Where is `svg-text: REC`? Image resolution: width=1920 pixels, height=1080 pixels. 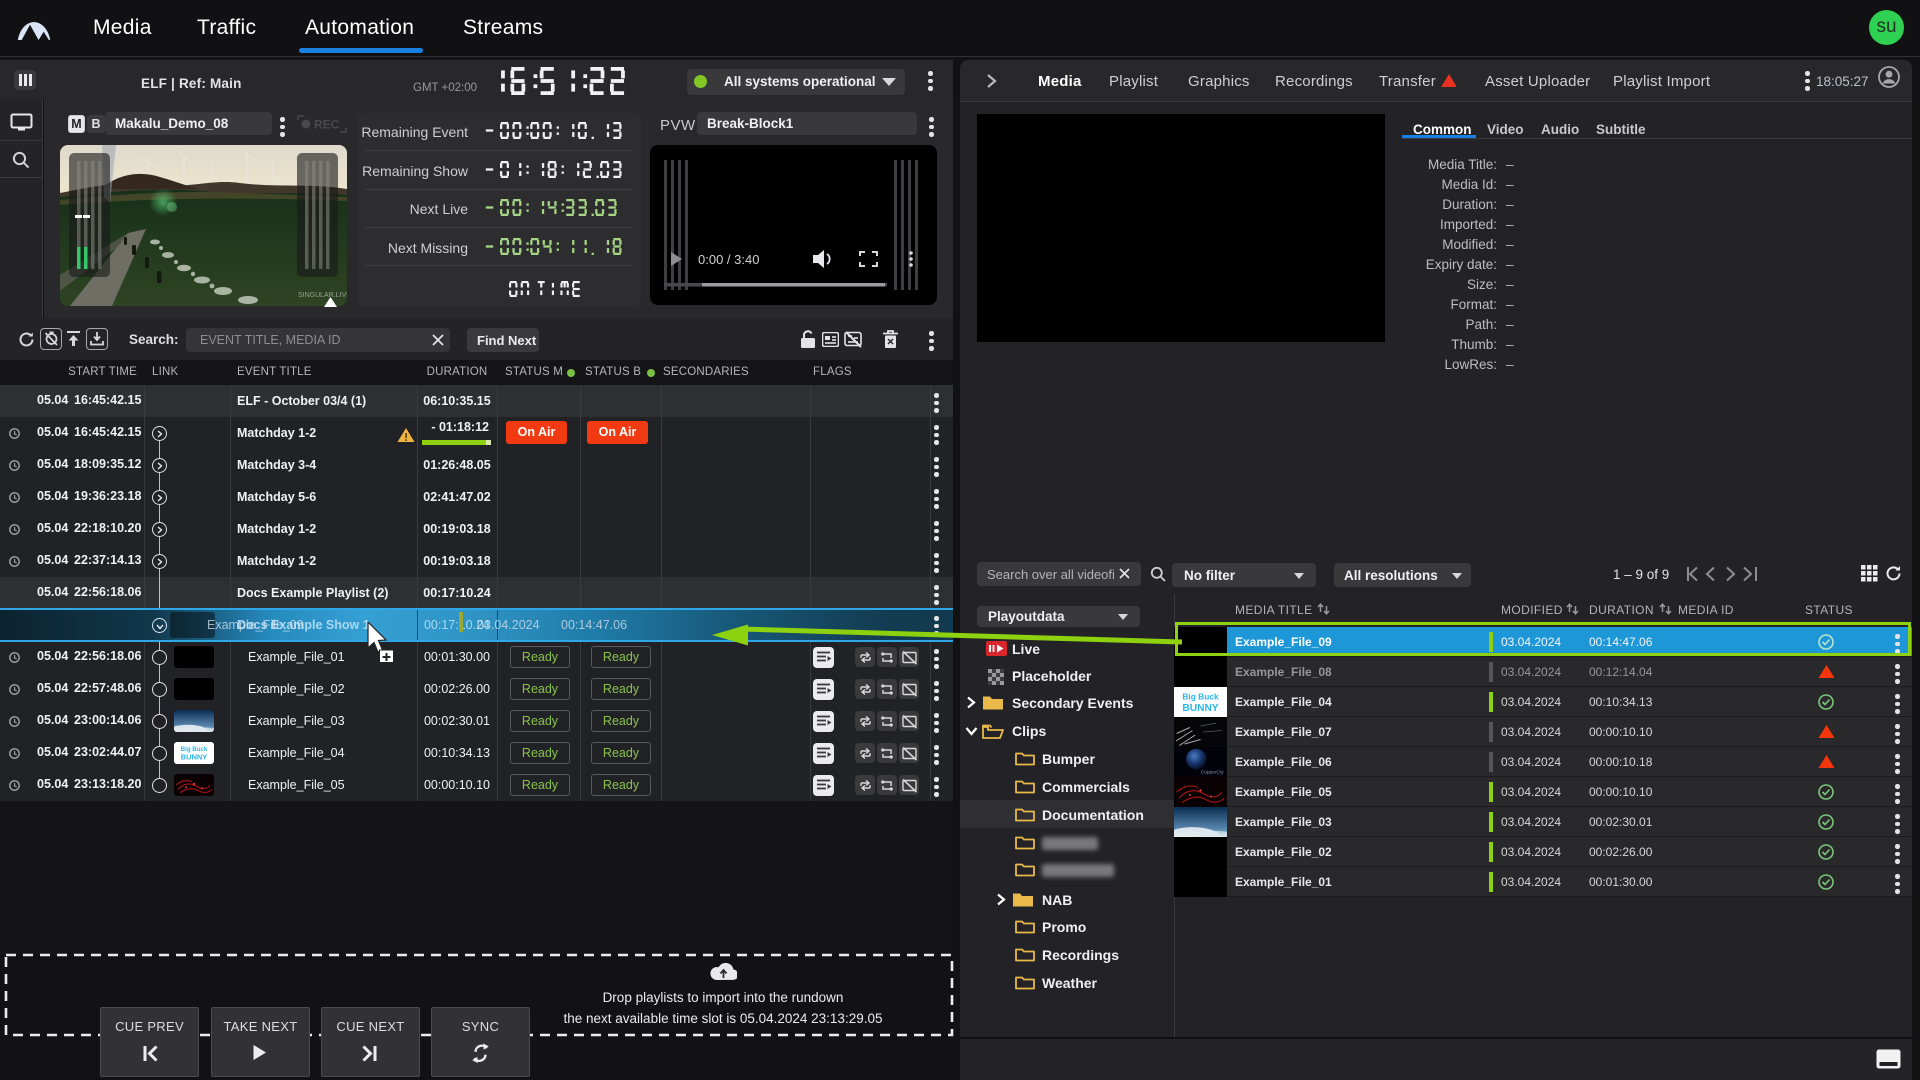 svg-text: REC is located at coordinates (327, 125).